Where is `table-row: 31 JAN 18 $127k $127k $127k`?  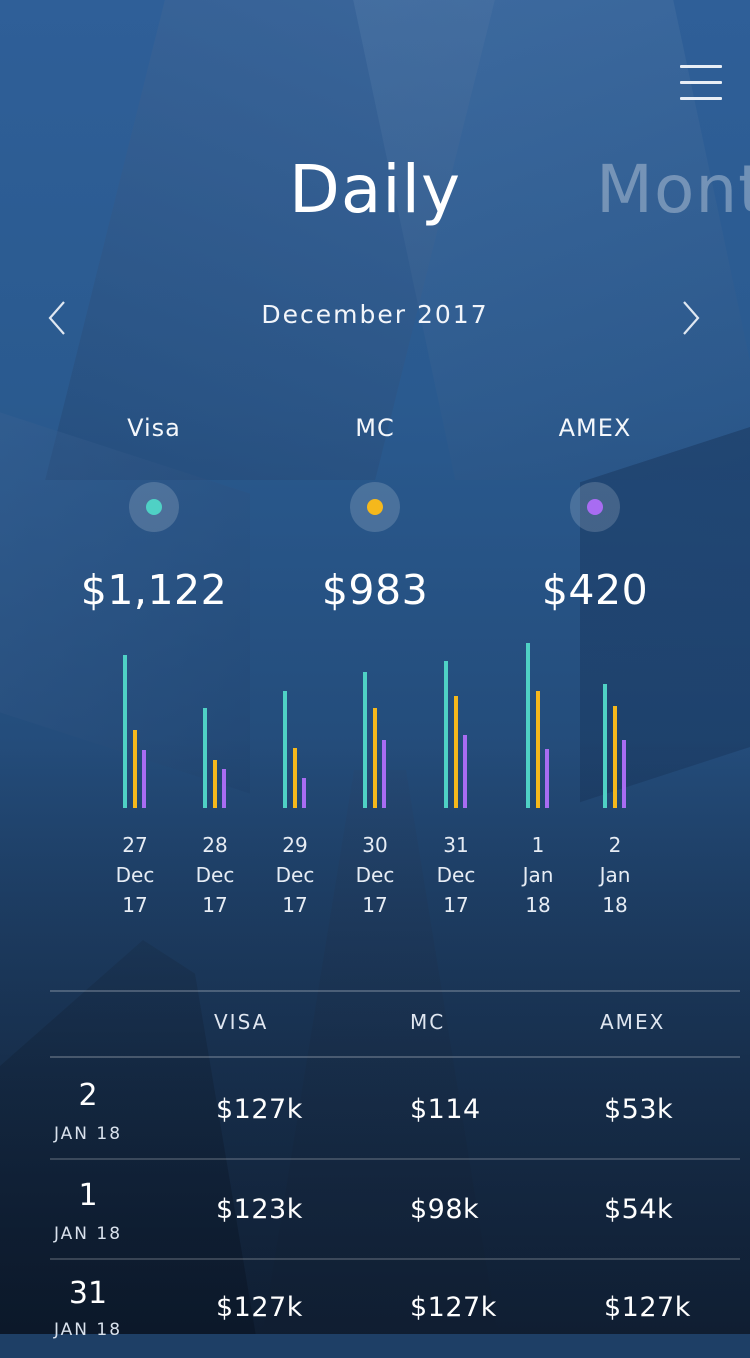 table-row: 31 JAN 18 $127k $127k $127k is located at coordinates (395, 1308).